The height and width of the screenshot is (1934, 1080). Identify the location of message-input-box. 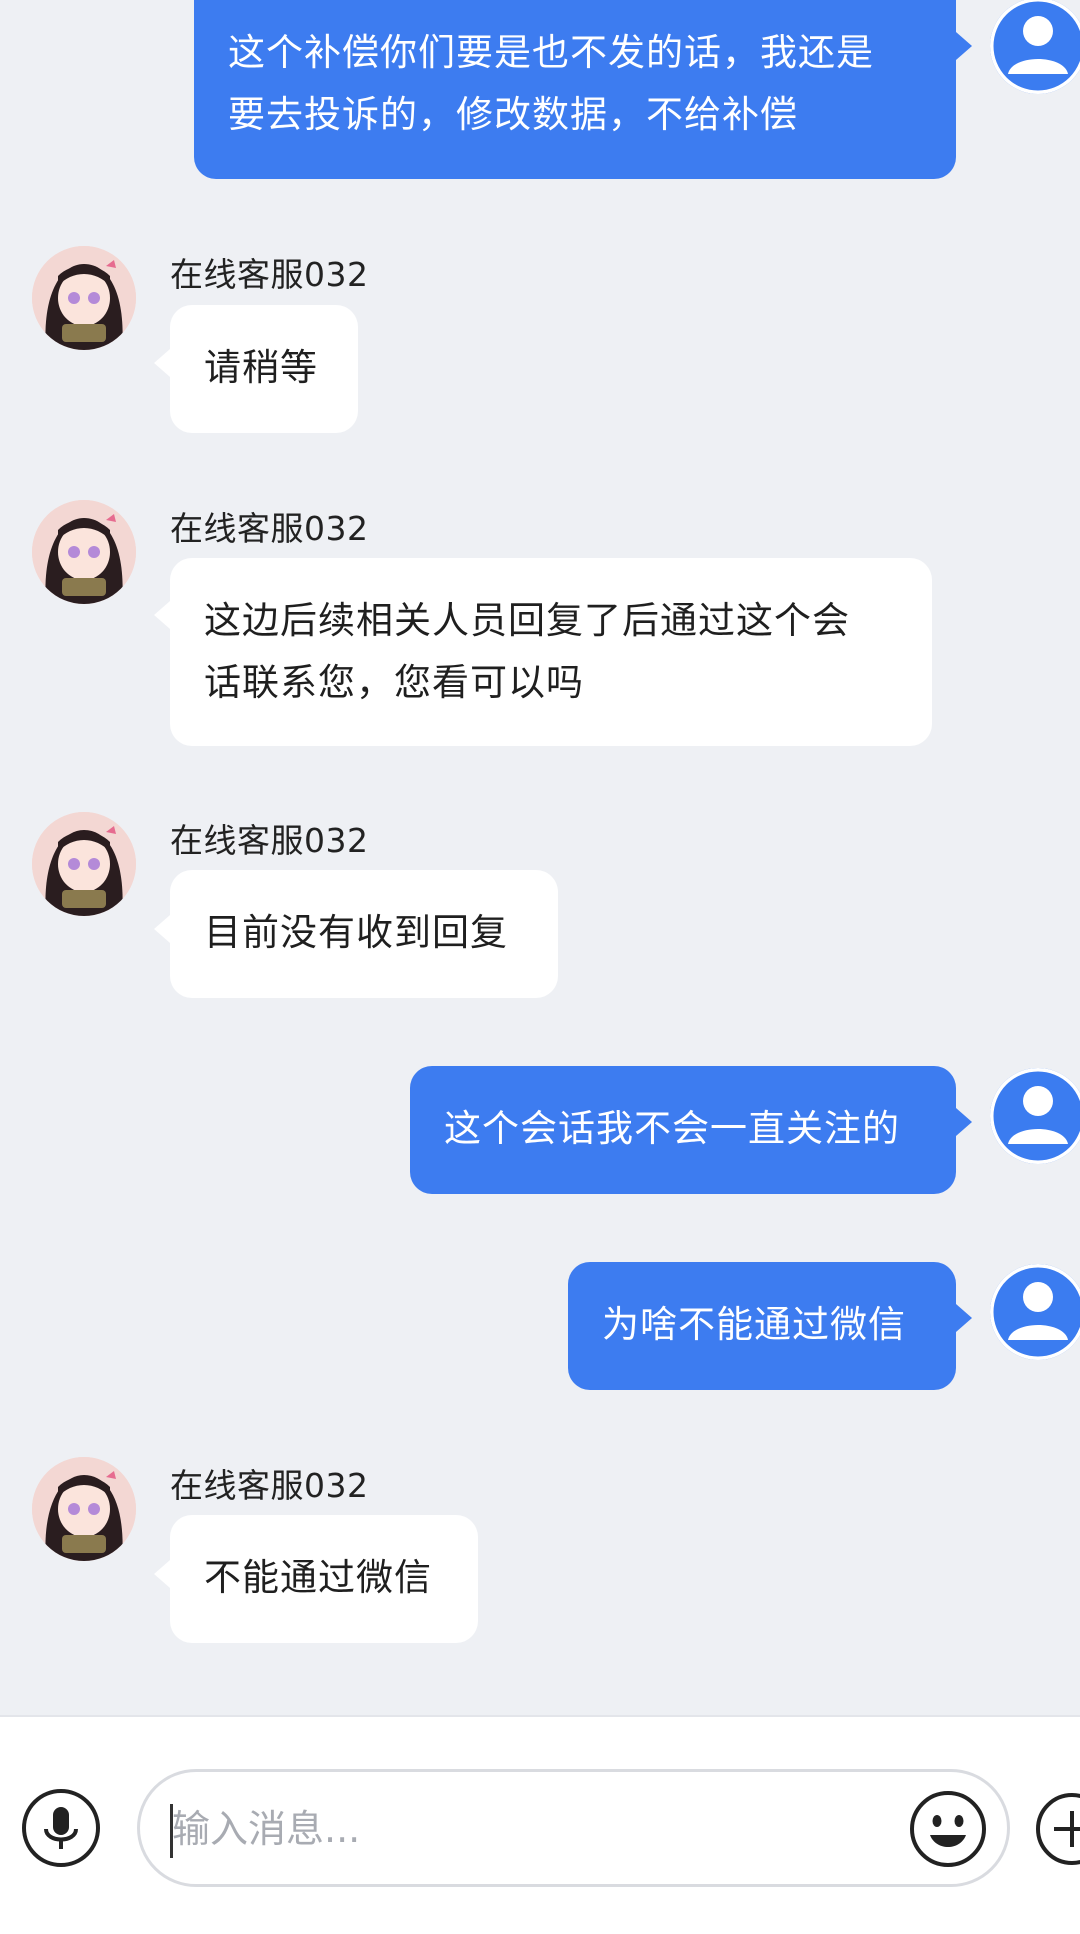
(573, 1828).